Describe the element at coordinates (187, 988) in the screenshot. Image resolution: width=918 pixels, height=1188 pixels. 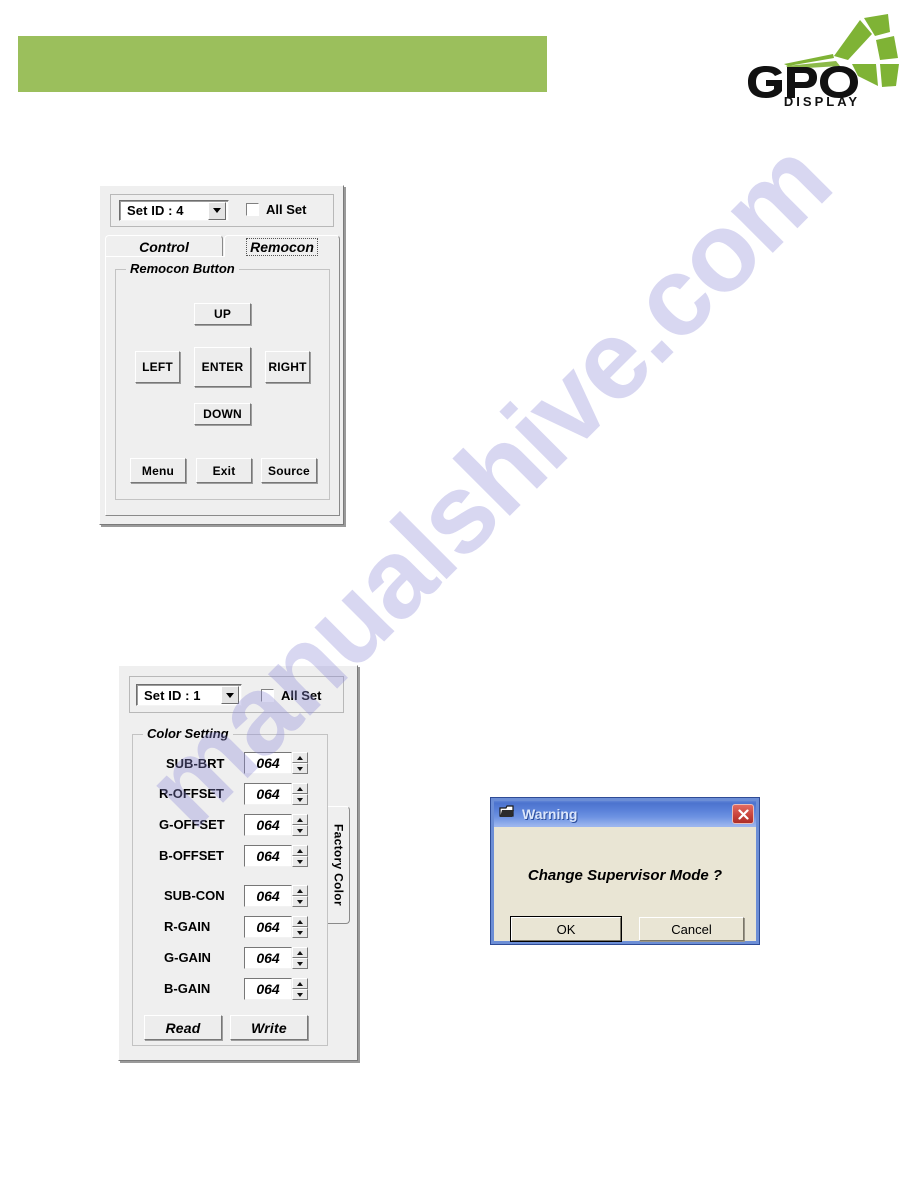
I see `field-label-b-gain: B-GAIN` at that location.